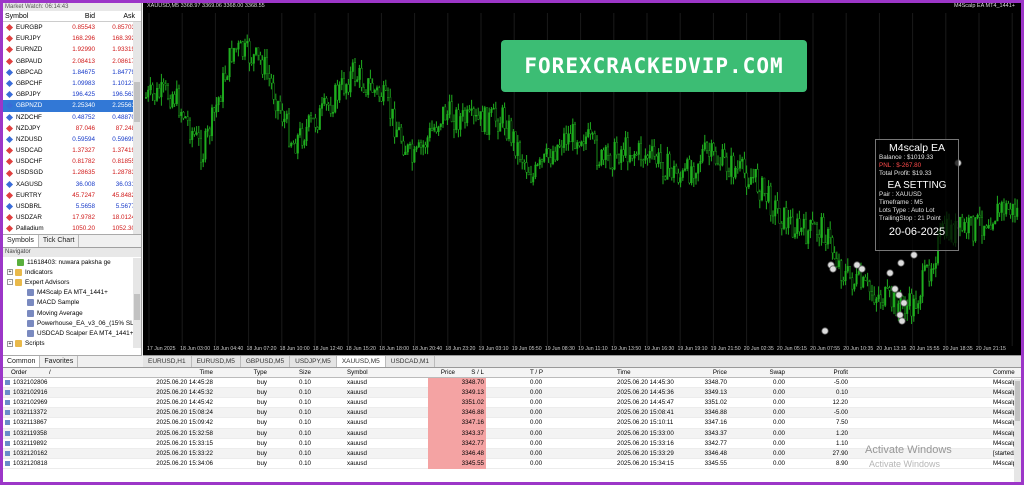 The image size is (1024, 485). Describe the element at coordinates (72, 72) in the screenshot. I see `market-watch-row: GBPCAD 1.84675 1.84779` at that location.